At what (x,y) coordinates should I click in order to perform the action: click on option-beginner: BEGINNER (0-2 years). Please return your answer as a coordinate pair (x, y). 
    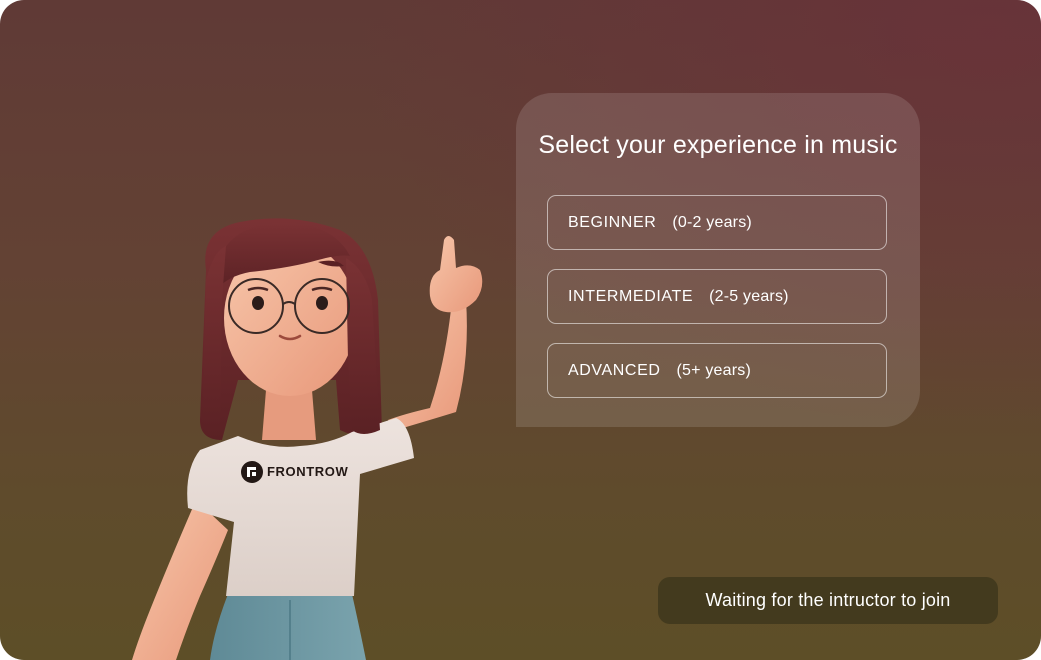
    Looking at the image, I should click on (717, 222).